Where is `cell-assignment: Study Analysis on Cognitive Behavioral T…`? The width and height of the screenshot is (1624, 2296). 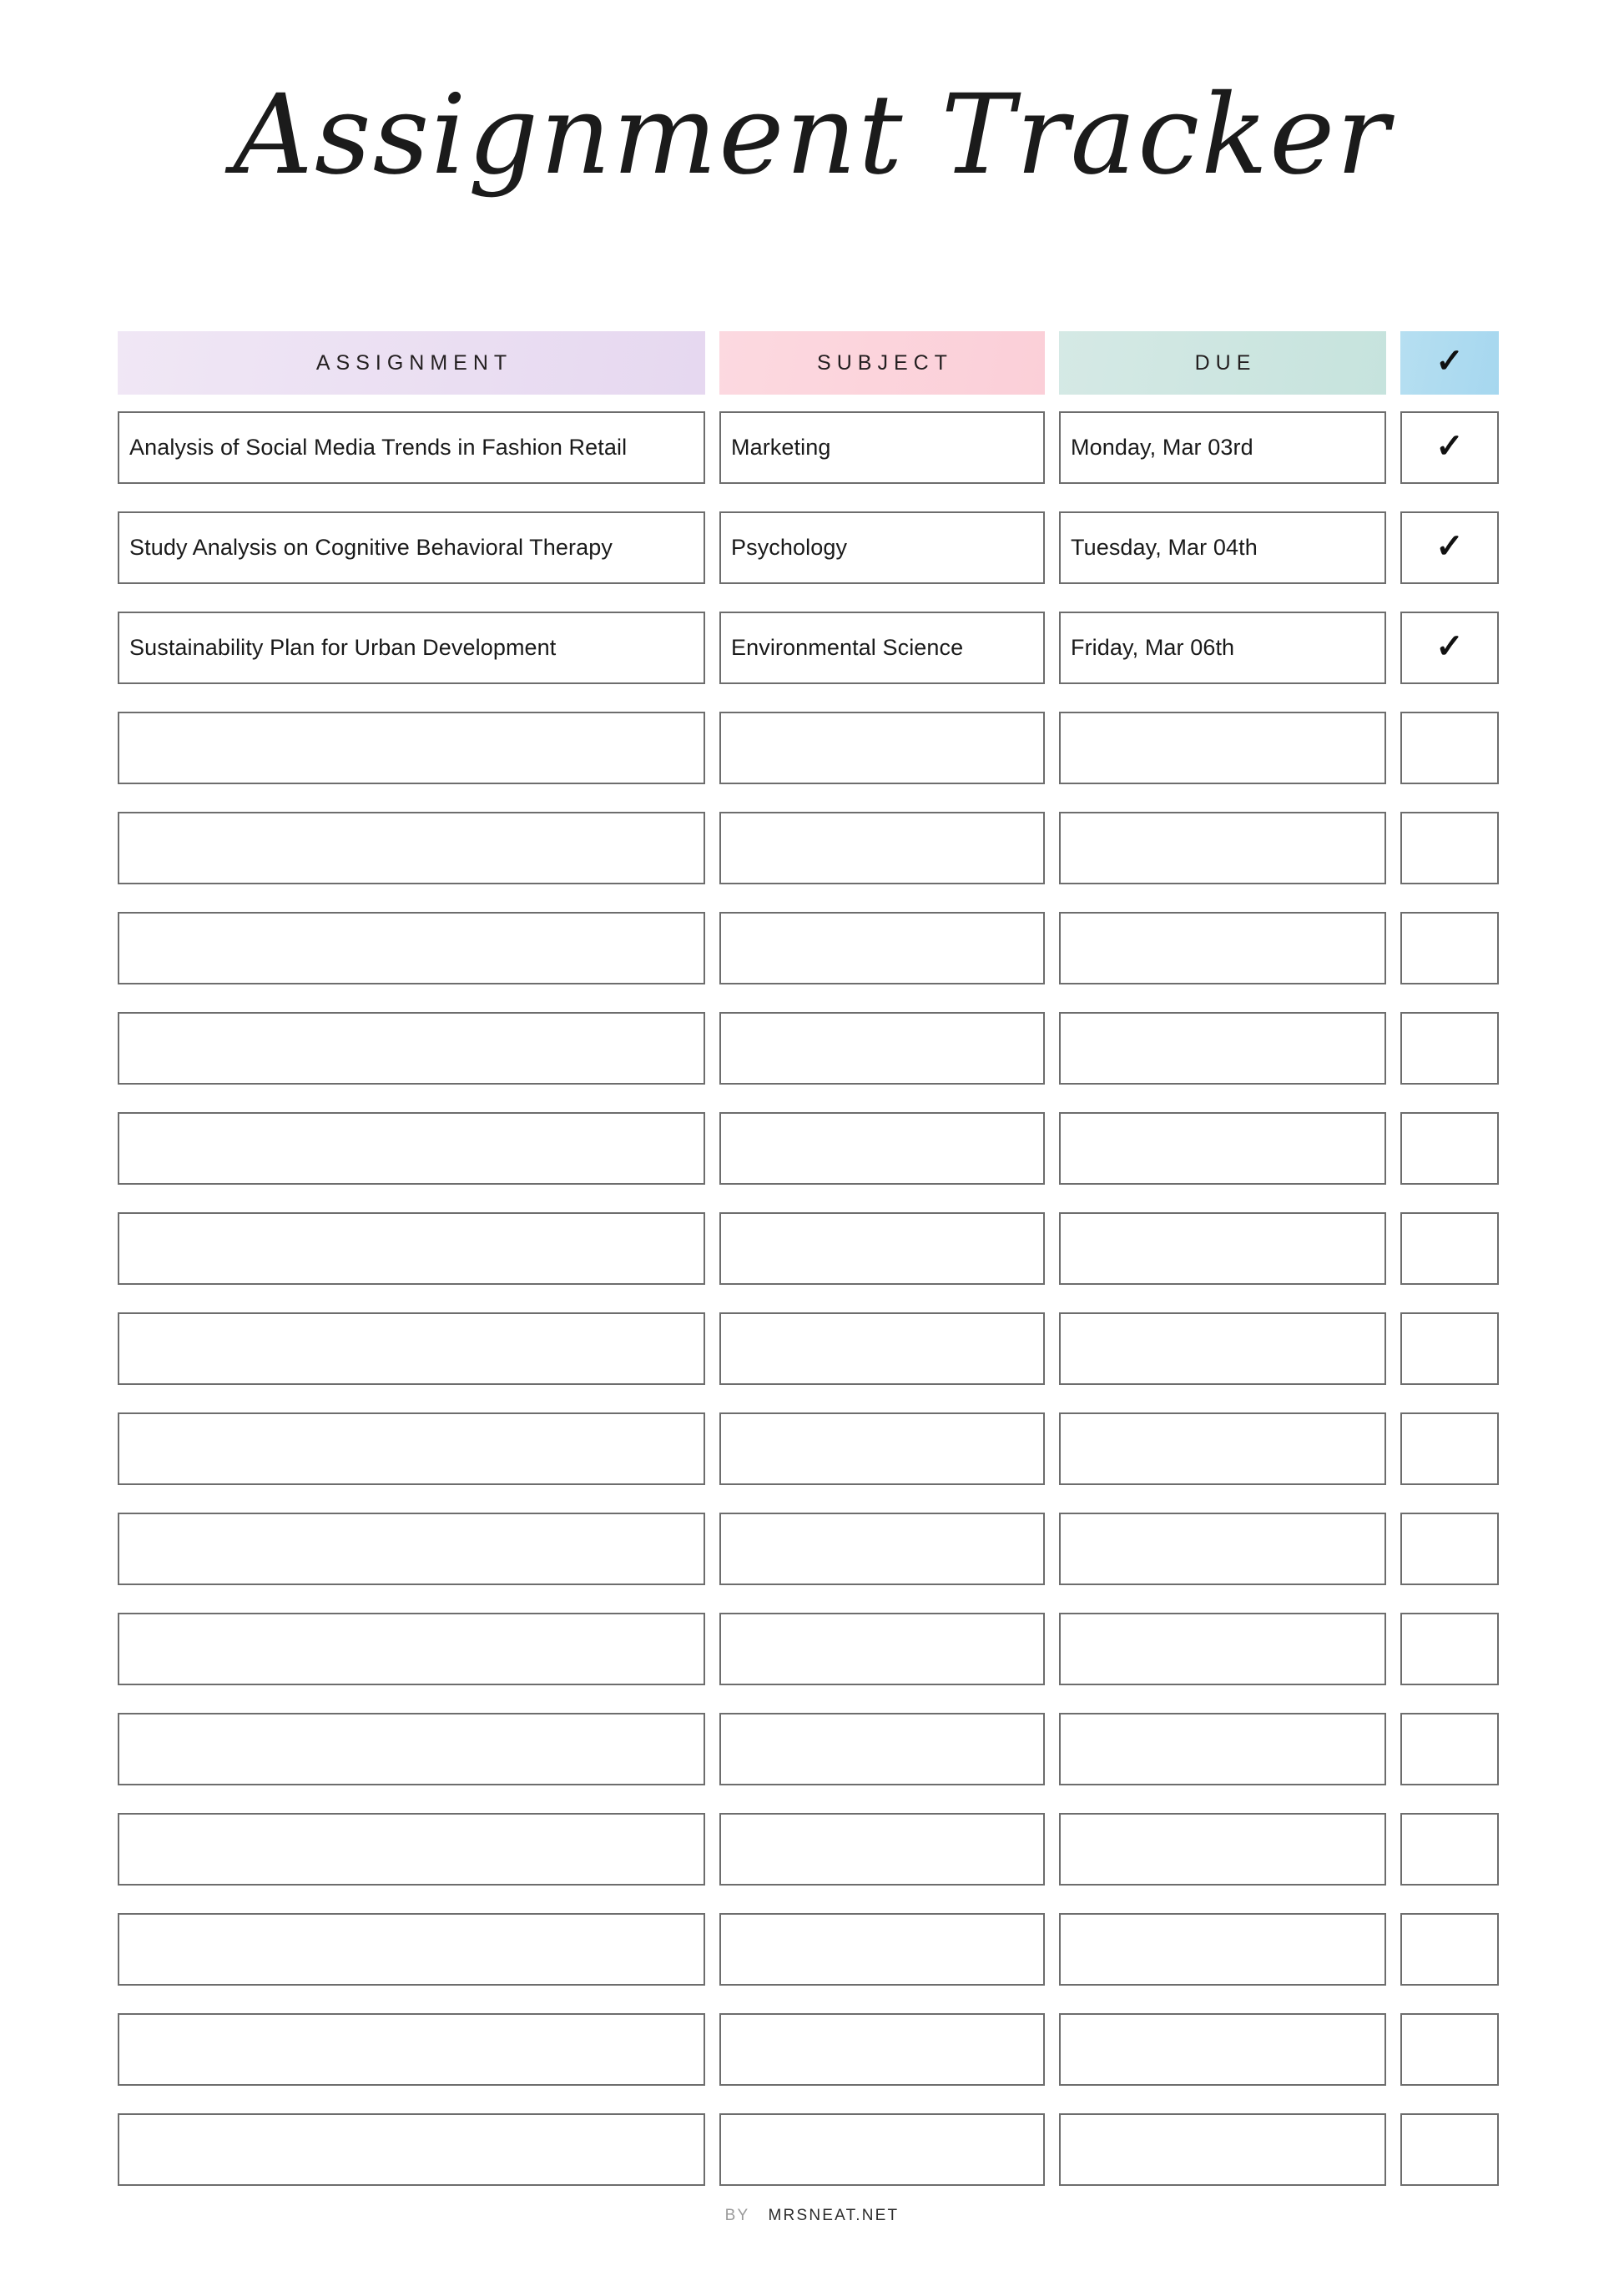 cell-assignment: Study Analysis on Cognitive Behavioral T… is located at coordinates (411, 547).